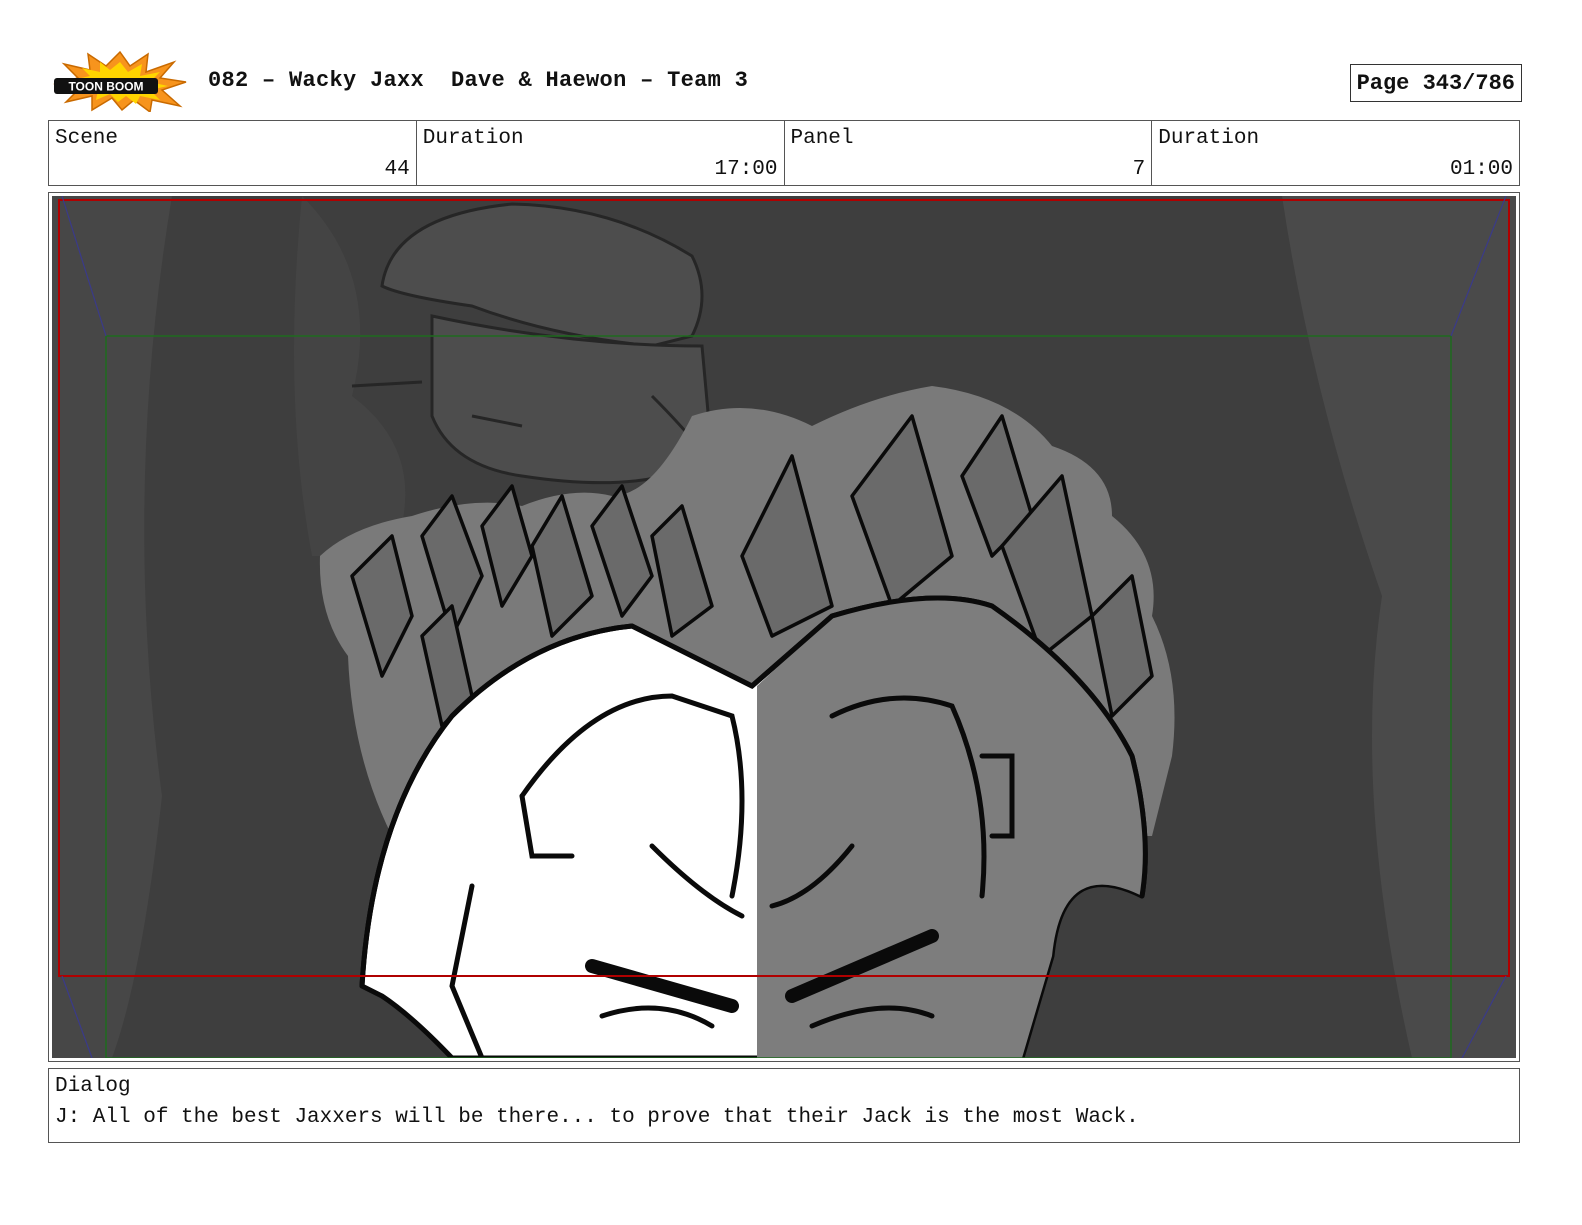 The image size is (1582, 1225). Describe the element at coordinates (601, 153) in the screenshot. I see `scene-duration-cell: Duration 17:00` at that location.